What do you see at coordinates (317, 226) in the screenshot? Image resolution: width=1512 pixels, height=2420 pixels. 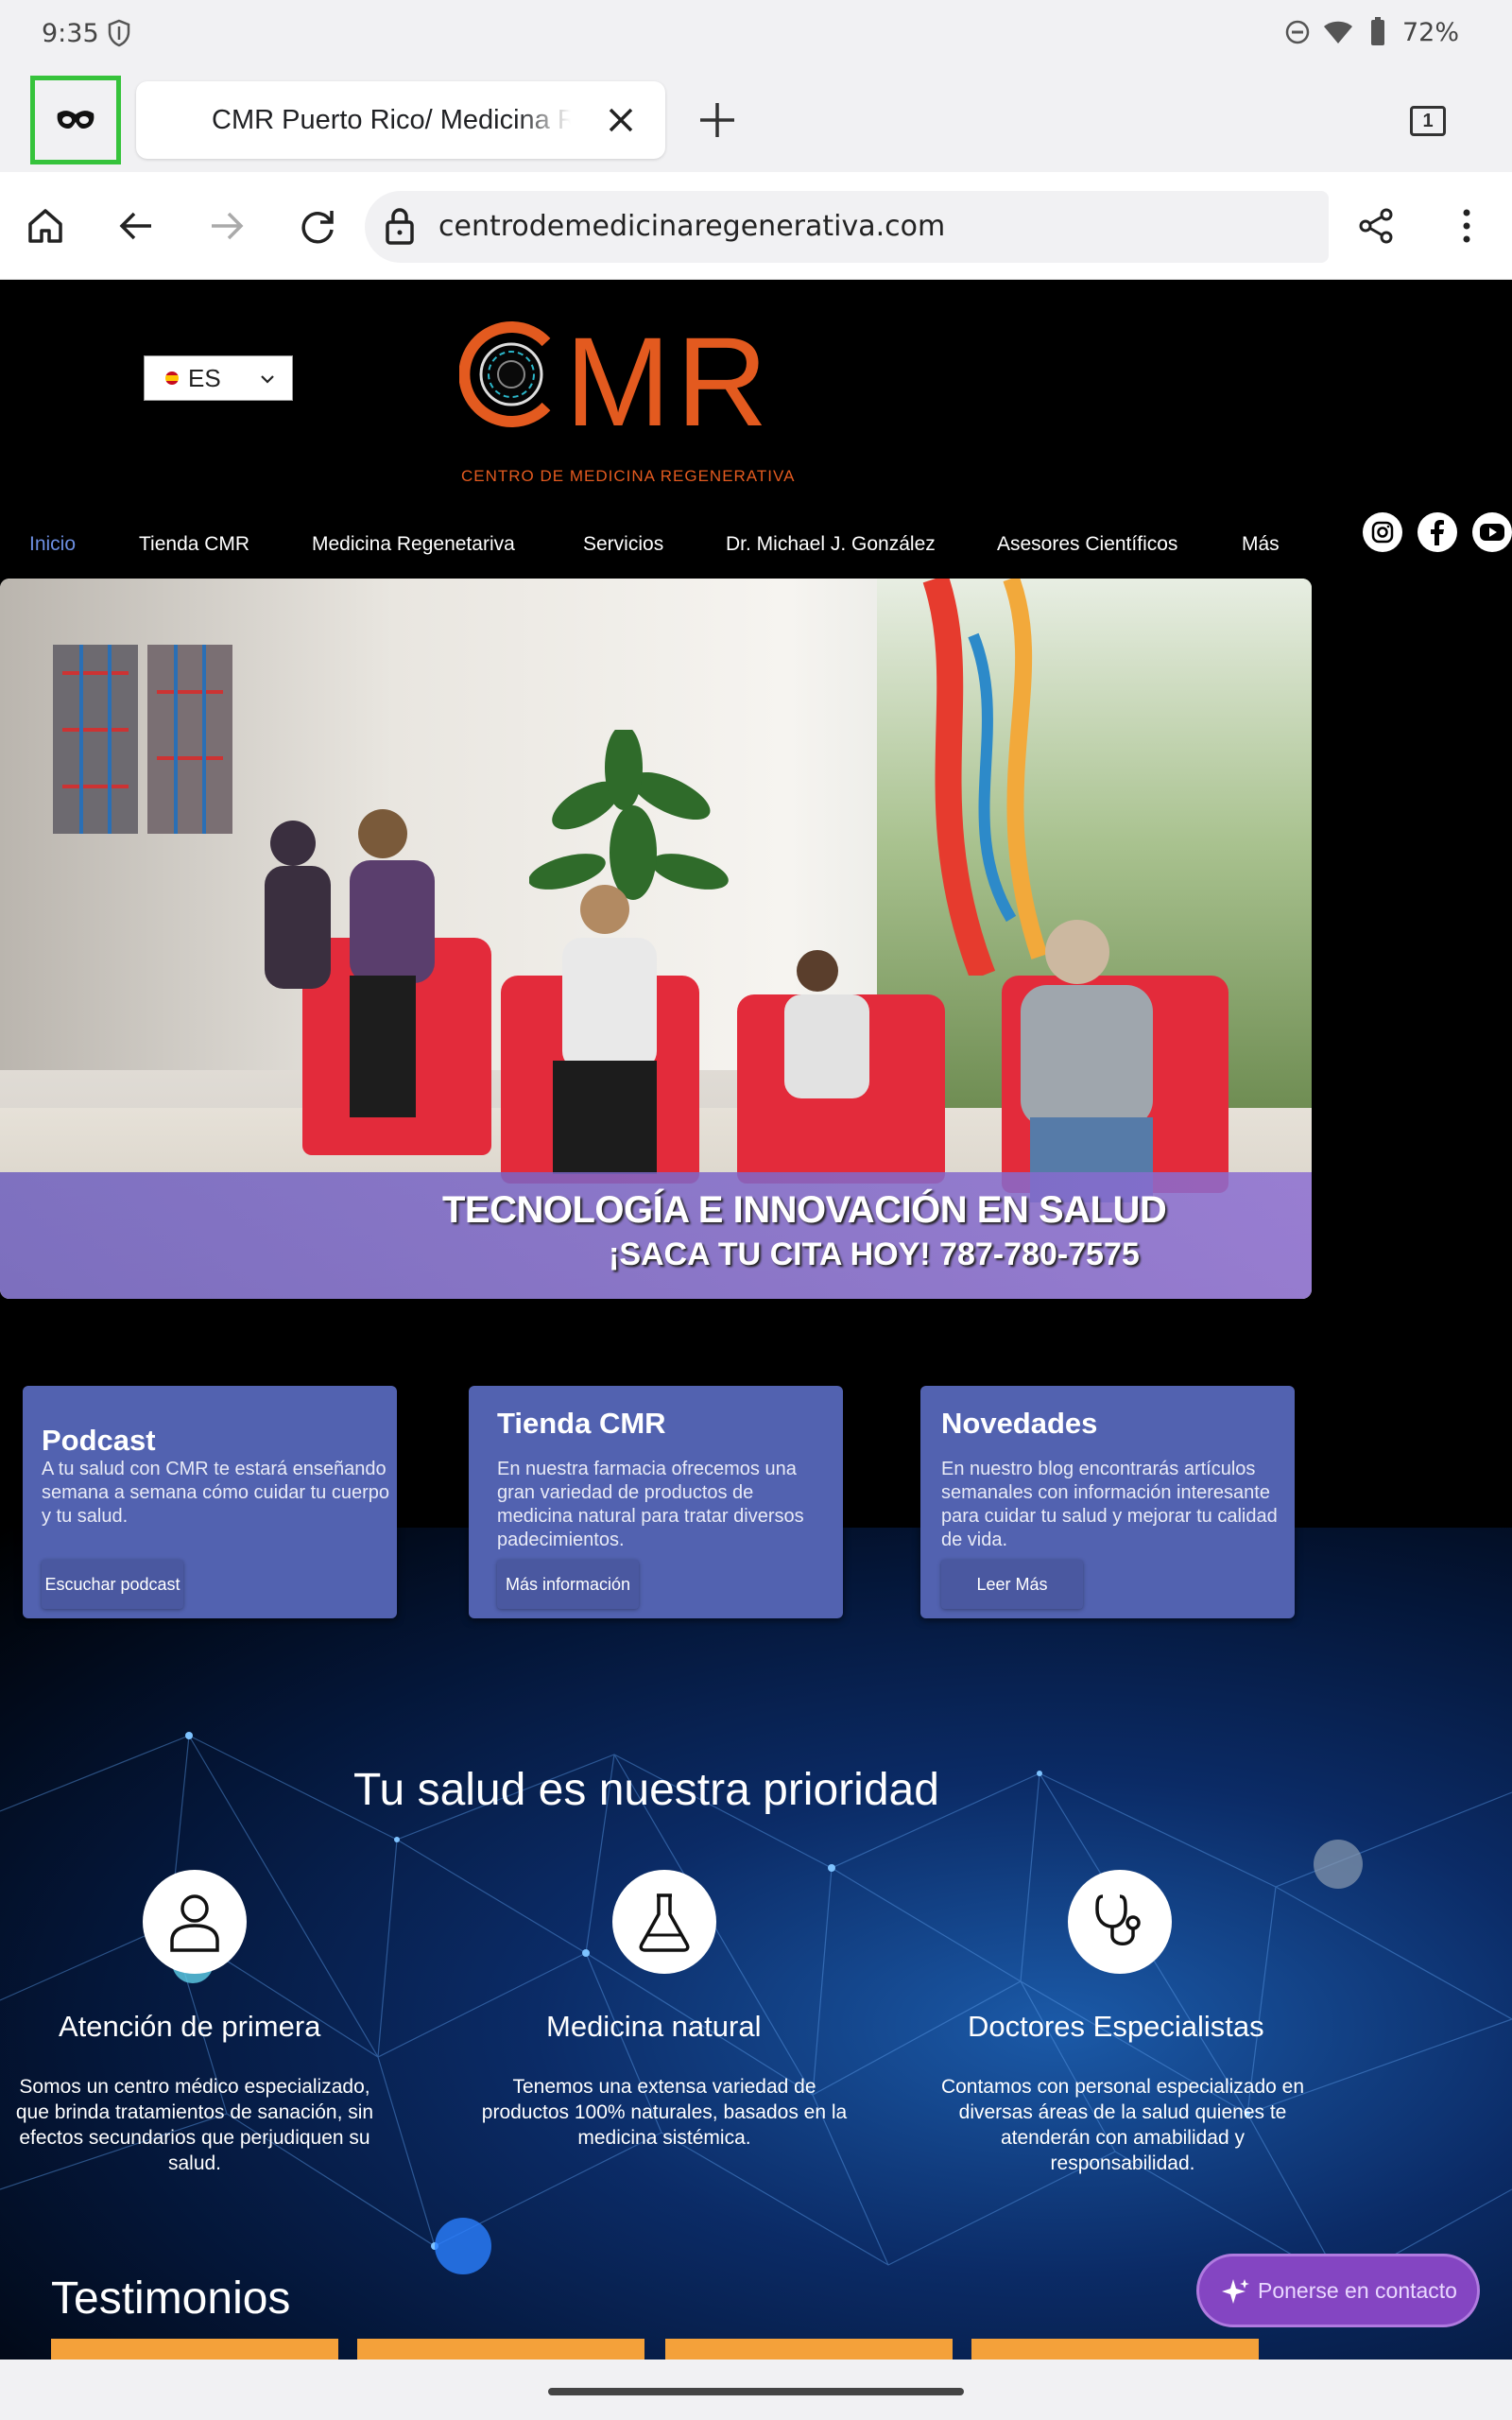 I see `reload-icon` at bounding box center [317, 226].